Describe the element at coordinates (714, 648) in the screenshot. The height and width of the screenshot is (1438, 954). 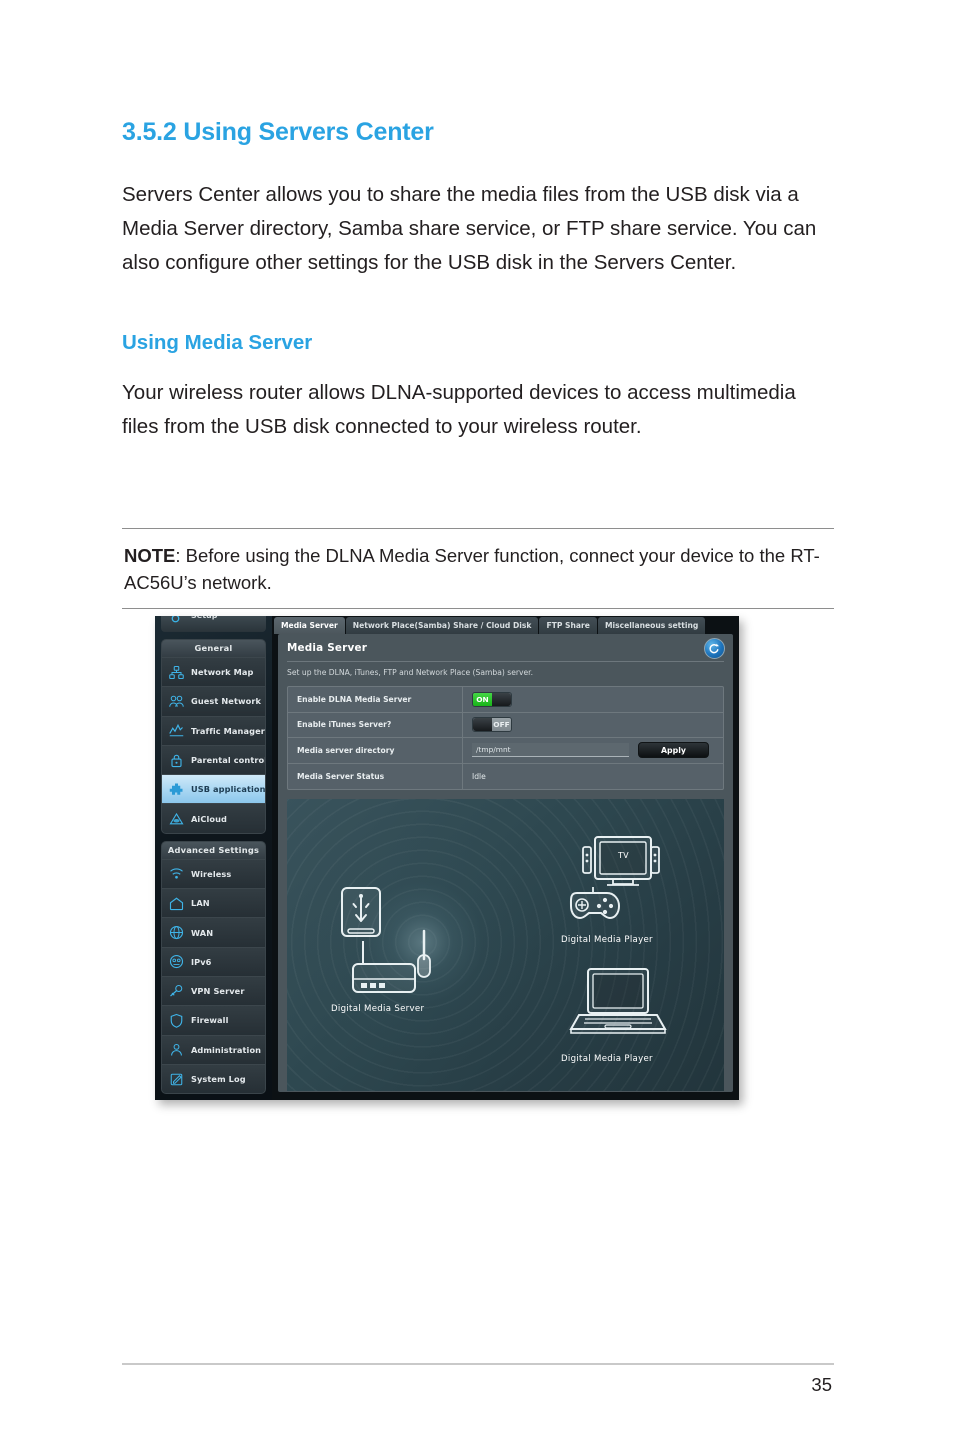
I see `back-arrow-icon` at that location.